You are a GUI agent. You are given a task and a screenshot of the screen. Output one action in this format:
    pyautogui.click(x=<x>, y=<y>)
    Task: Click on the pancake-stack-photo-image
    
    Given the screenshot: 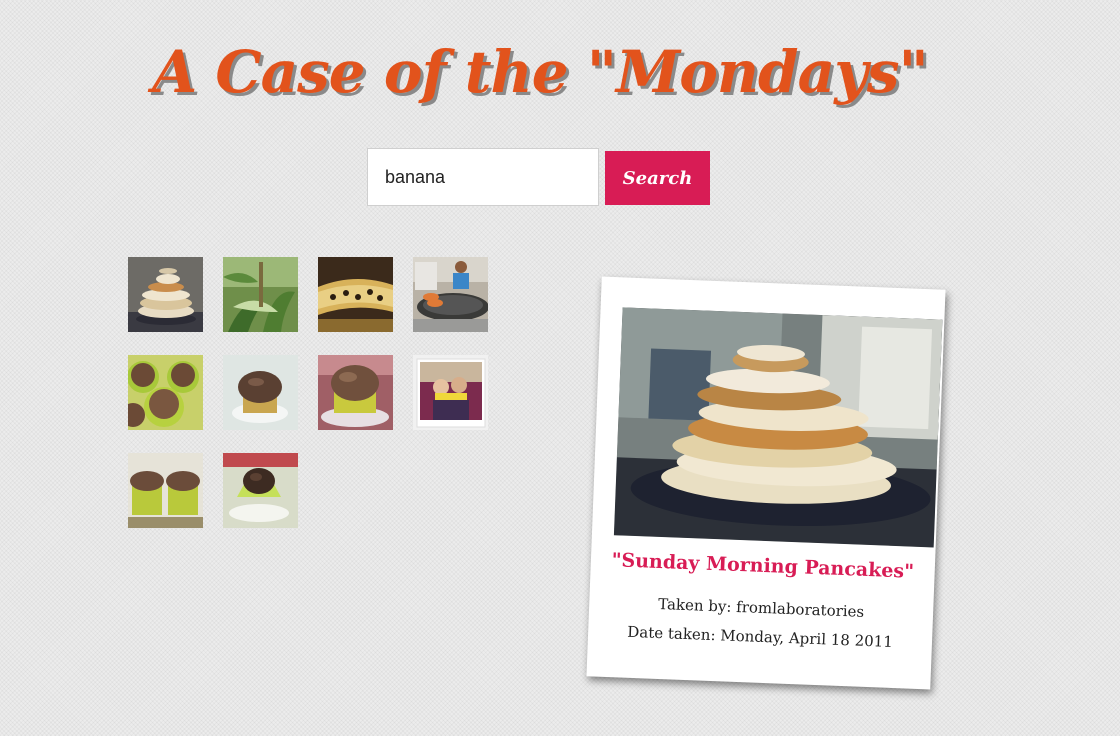 What is the action you would take?
    pyautogui.click(x=165, y=294)
    